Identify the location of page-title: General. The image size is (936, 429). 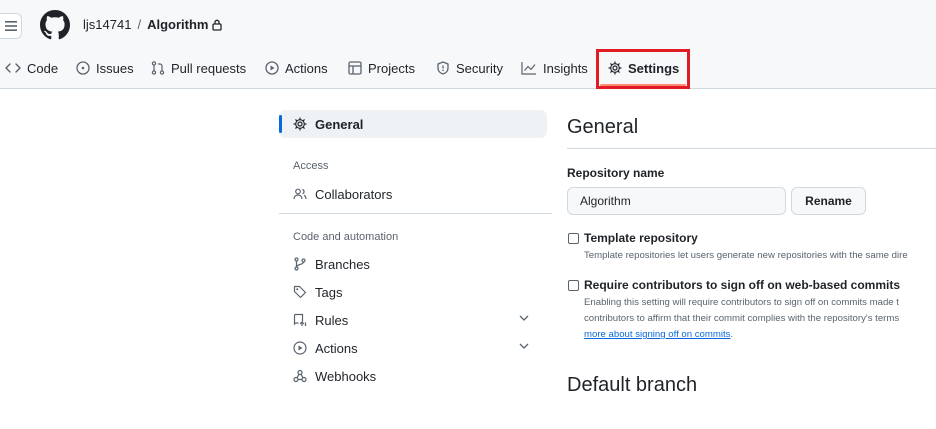
(603, 127).